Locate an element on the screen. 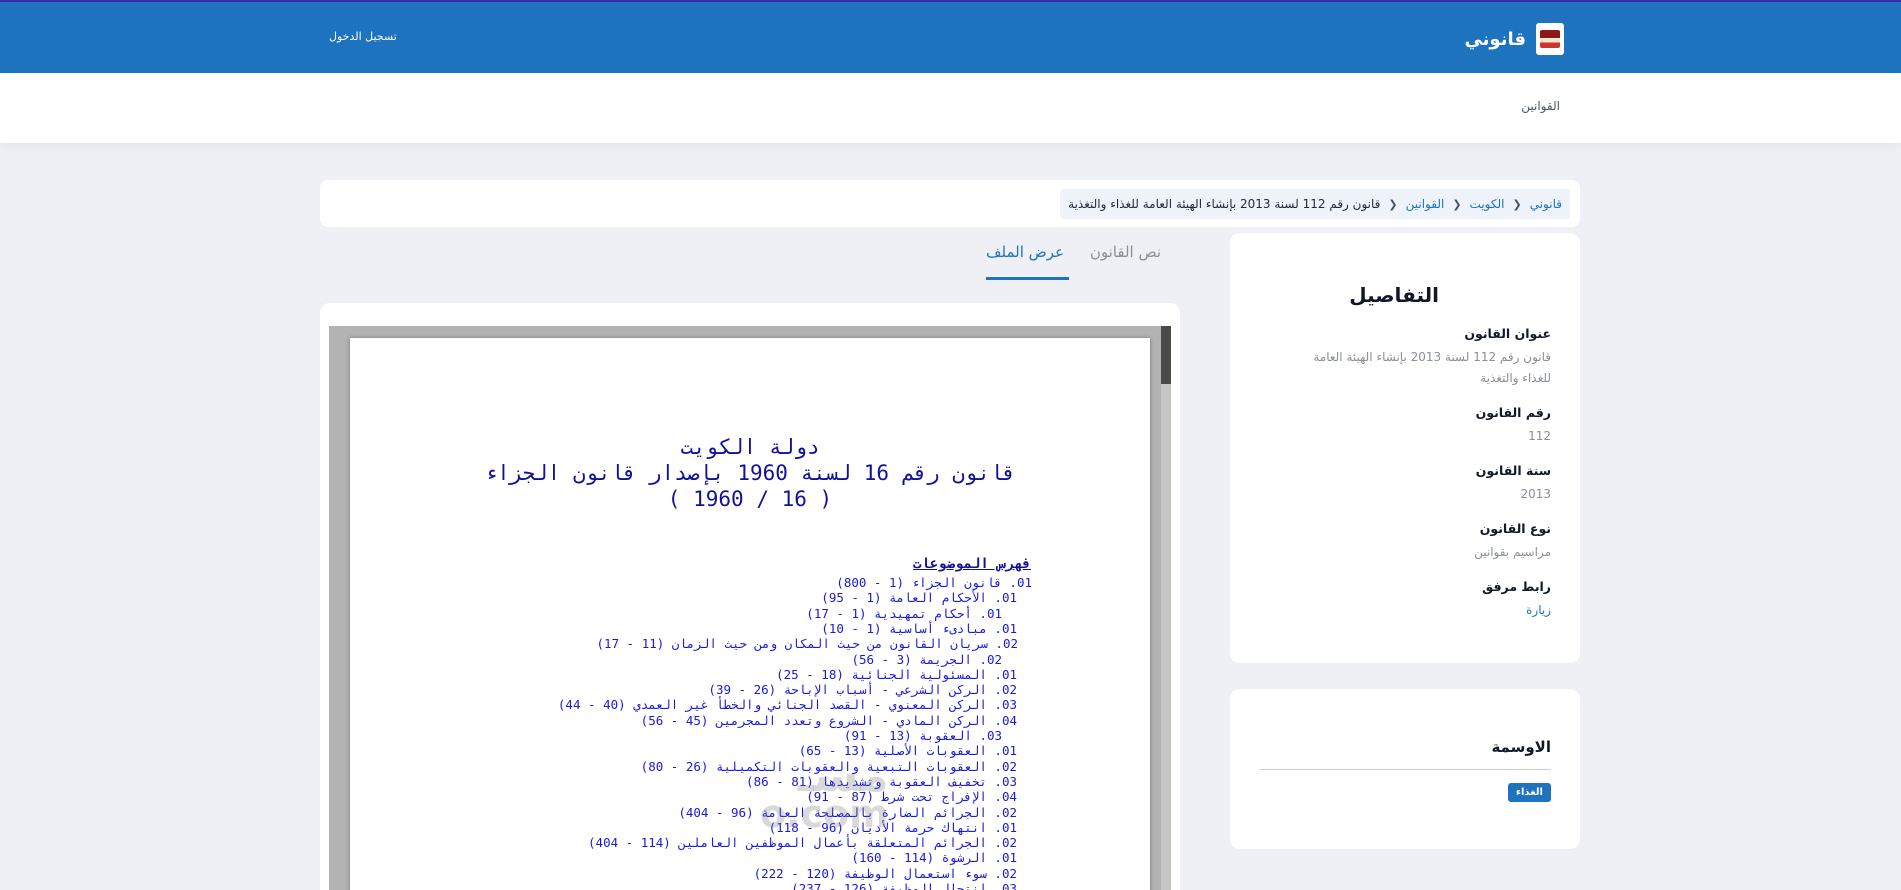 The height and width of the screenshot is (890, 1901). attachment-visit-link: زيارة is located at coordinates (1421, 610).